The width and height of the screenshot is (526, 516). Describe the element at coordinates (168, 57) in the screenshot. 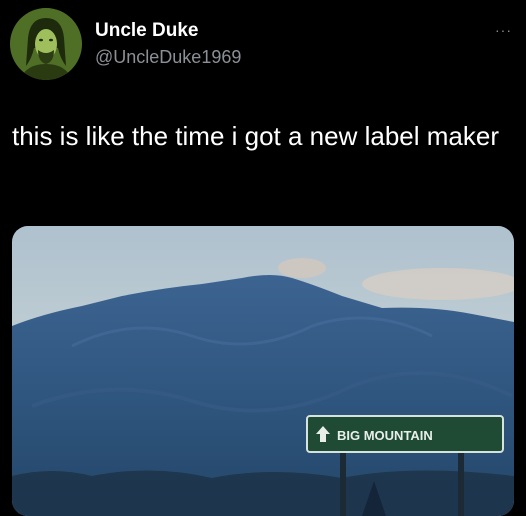

I see `author-handle: @UncleDuke1969` at that location.